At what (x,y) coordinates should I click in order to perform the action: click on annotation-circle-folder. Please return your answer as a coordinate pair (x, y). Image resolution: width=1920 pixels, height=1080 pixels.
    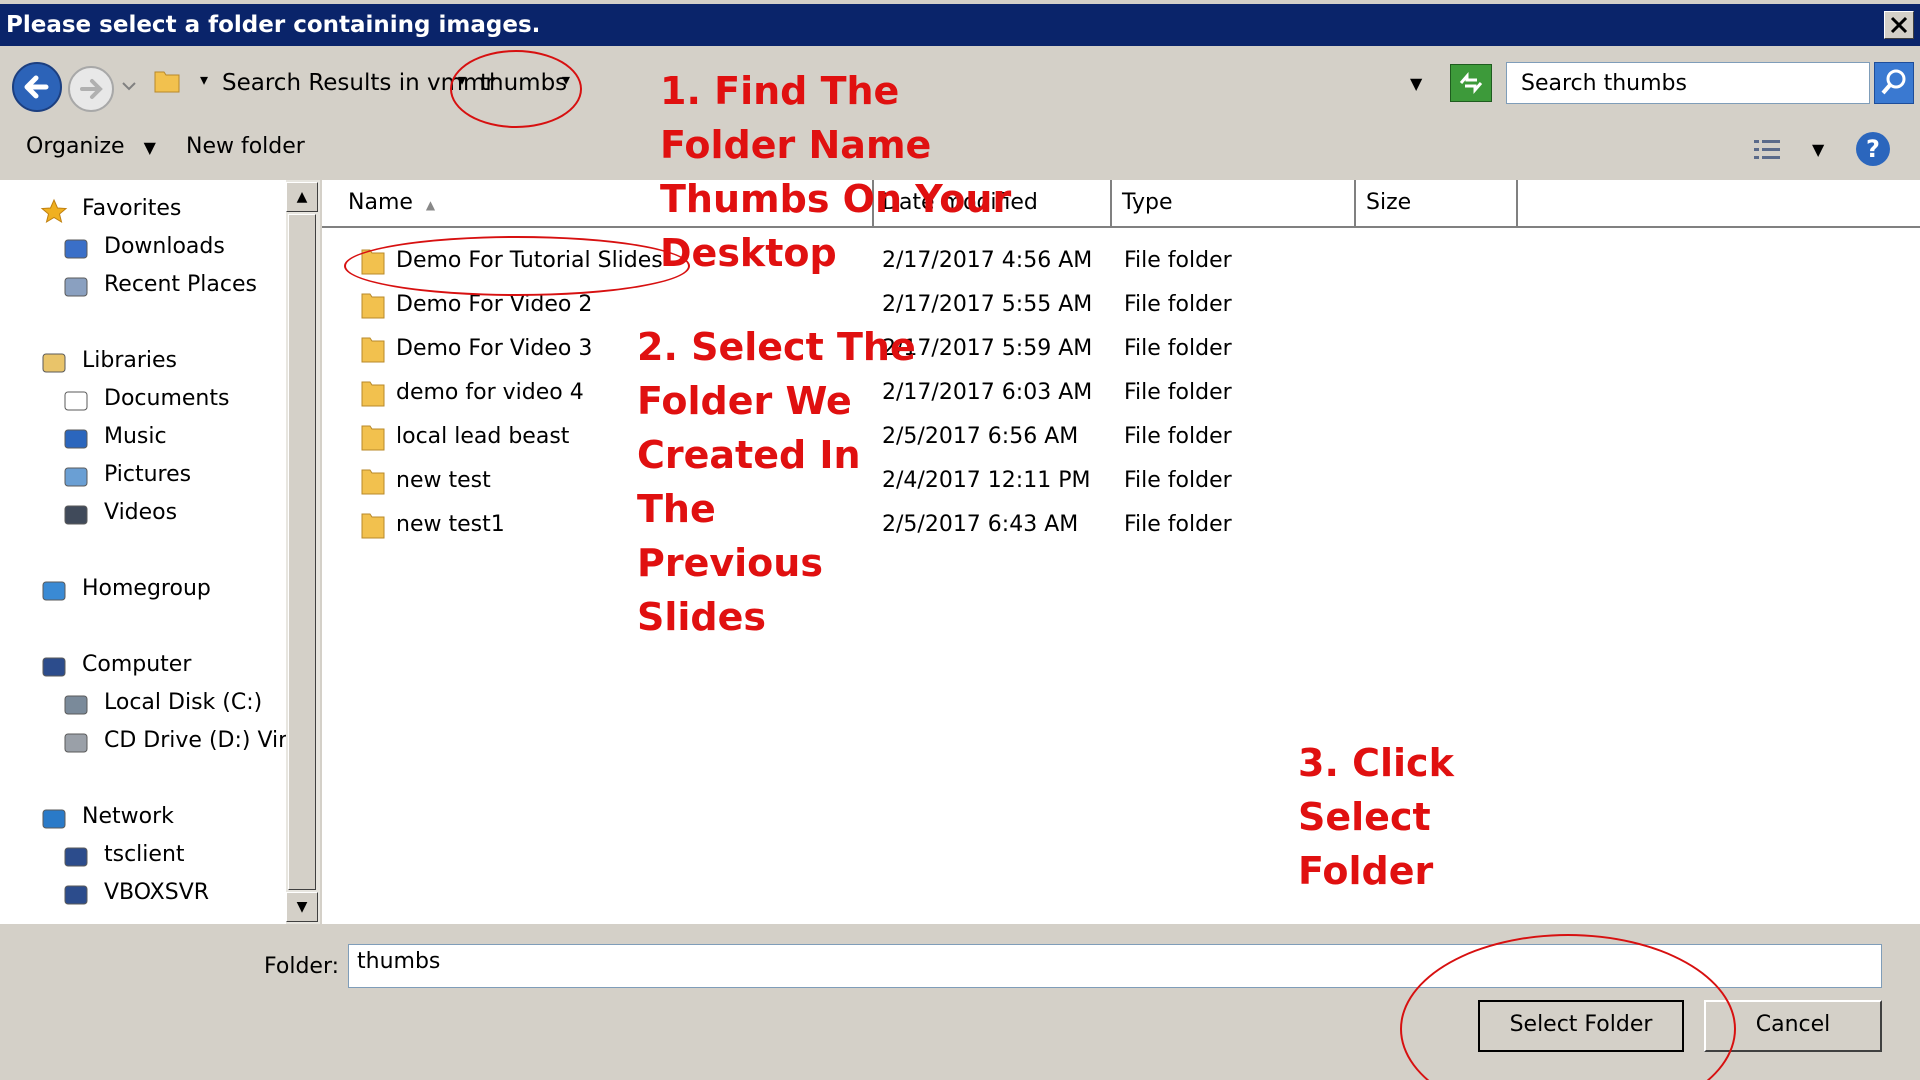
    Looking at the image, I should click on (517, 266).